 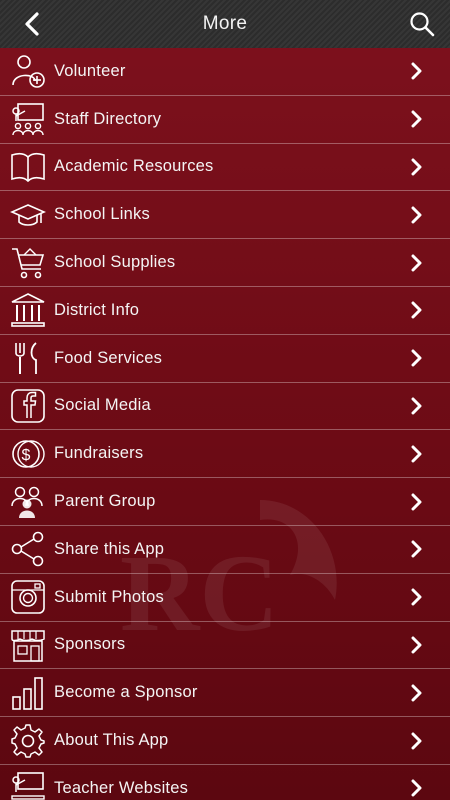 I want to click on menu-item-social-media: Social Media, so click(x=225, y=407).